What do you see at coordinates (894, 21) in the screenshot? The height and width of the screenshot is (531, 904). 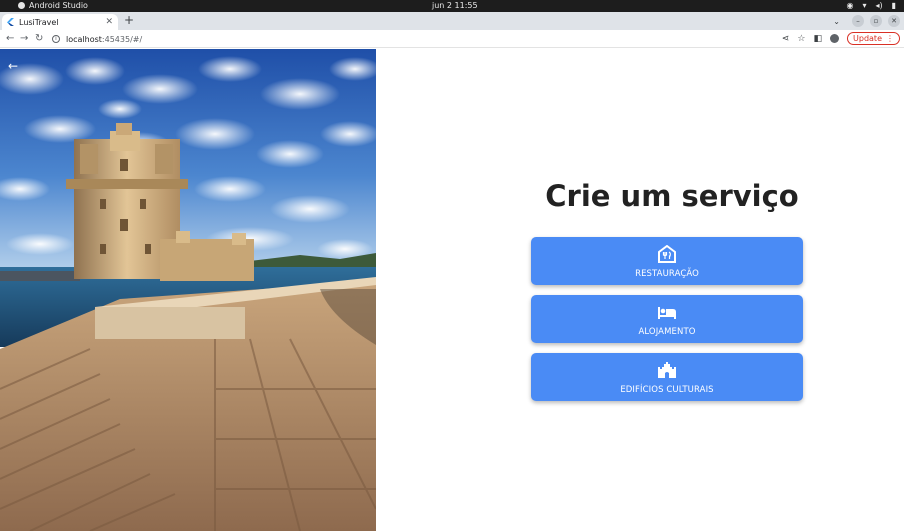 I see `close-window-icon: ✕` at bounding box center [894, 21].